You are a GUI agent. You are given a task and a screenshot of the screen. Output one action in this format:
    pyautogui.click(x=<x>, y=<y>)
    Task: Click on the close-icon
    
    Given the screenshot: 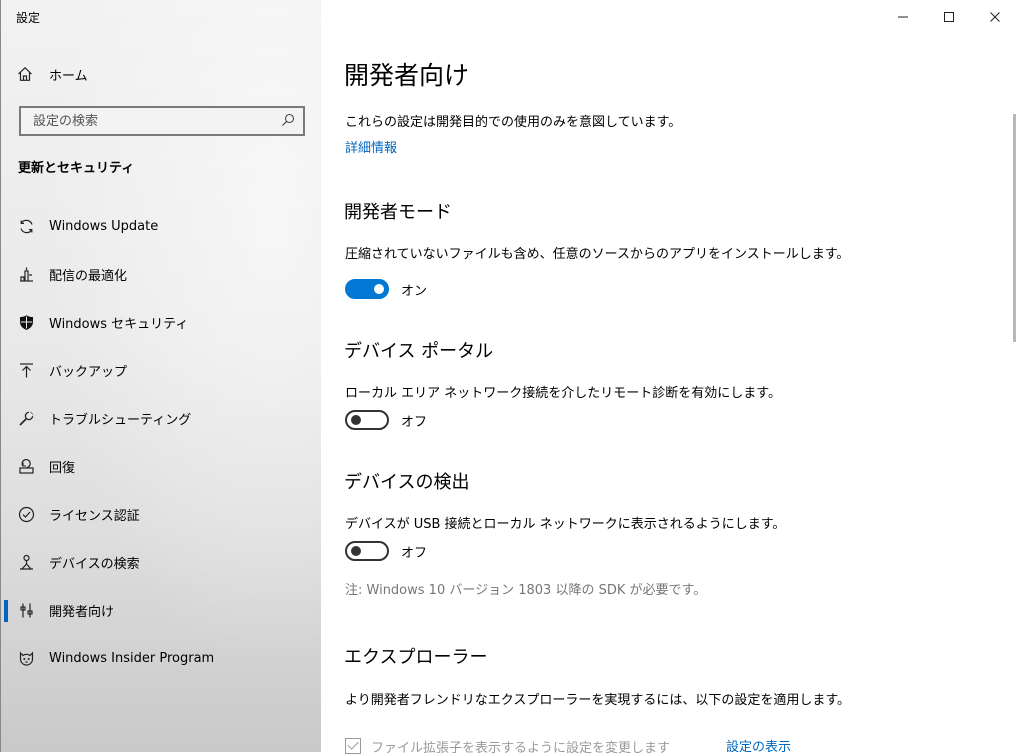 What is the action you would take?
    pyautogui.click(x=995, y=17)
    